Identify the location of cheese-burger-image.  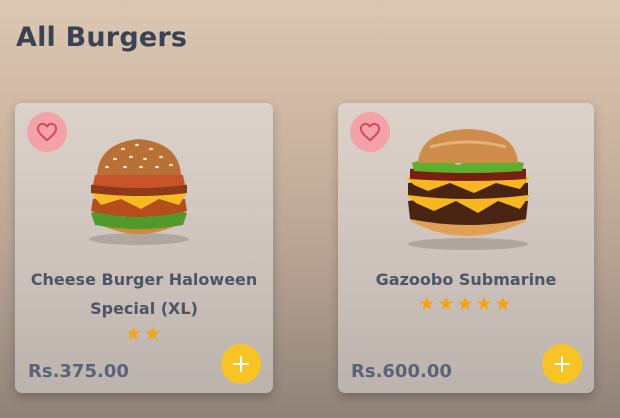
(139, 192).